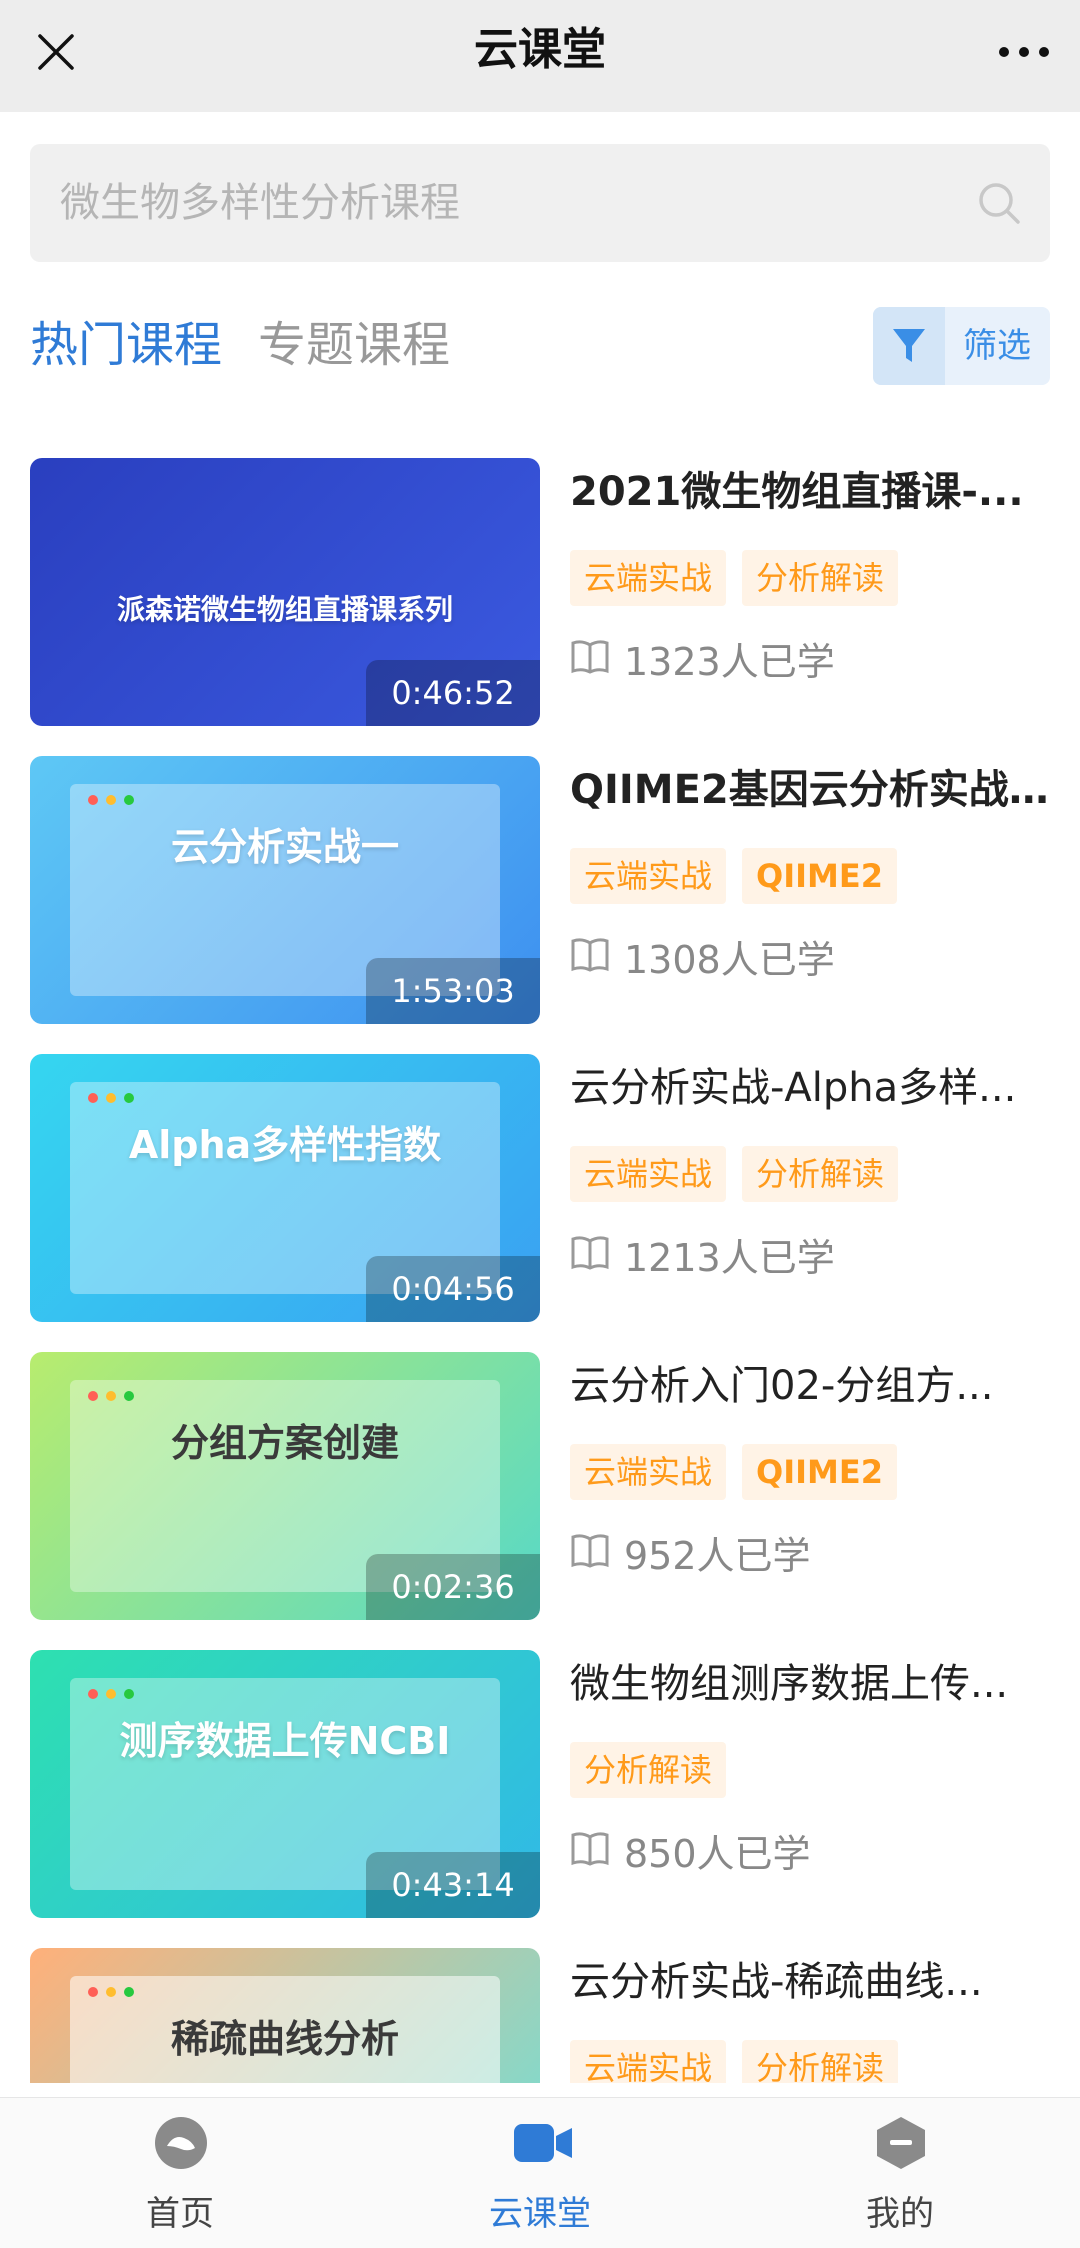 The width and height of the screenshot is (1080, 2248). Describe the element at coordinates (285, 1741) in the screenshot. I see `thumbnail-text: 测序数据上传NCBI` at that location.